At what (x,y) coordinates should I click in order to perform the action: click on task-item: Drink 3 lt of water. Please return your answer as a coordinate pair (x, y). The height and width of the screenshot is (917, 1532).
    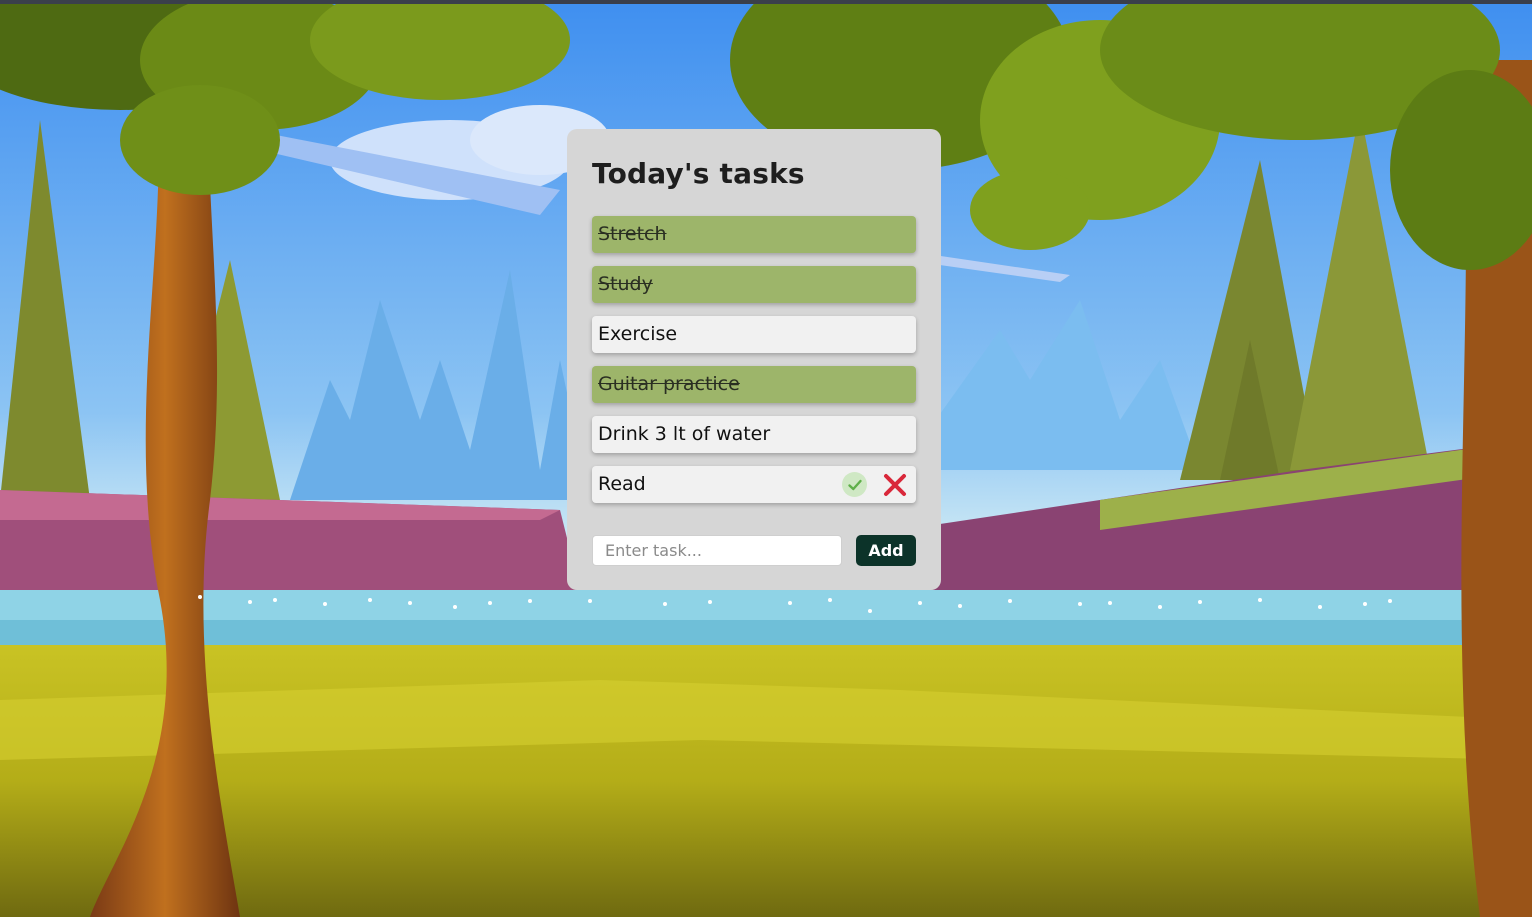
    Looking at the image, I should click on (754, 434).